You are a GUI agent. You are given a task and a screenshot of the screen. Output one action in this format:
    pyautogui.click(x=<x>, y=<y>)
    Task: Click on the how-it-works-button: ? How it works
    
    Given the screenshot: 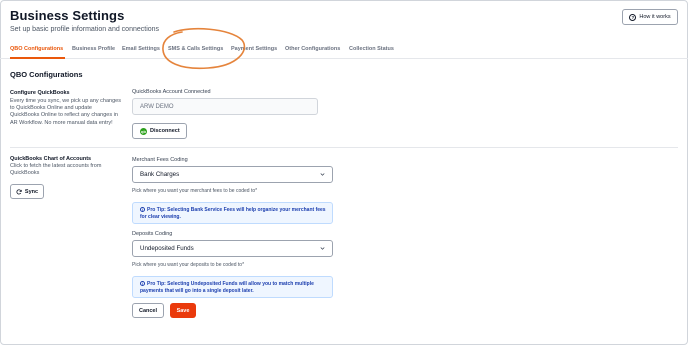 What is the action you would take?
    pyautogui.click(x=650, y=17)
    